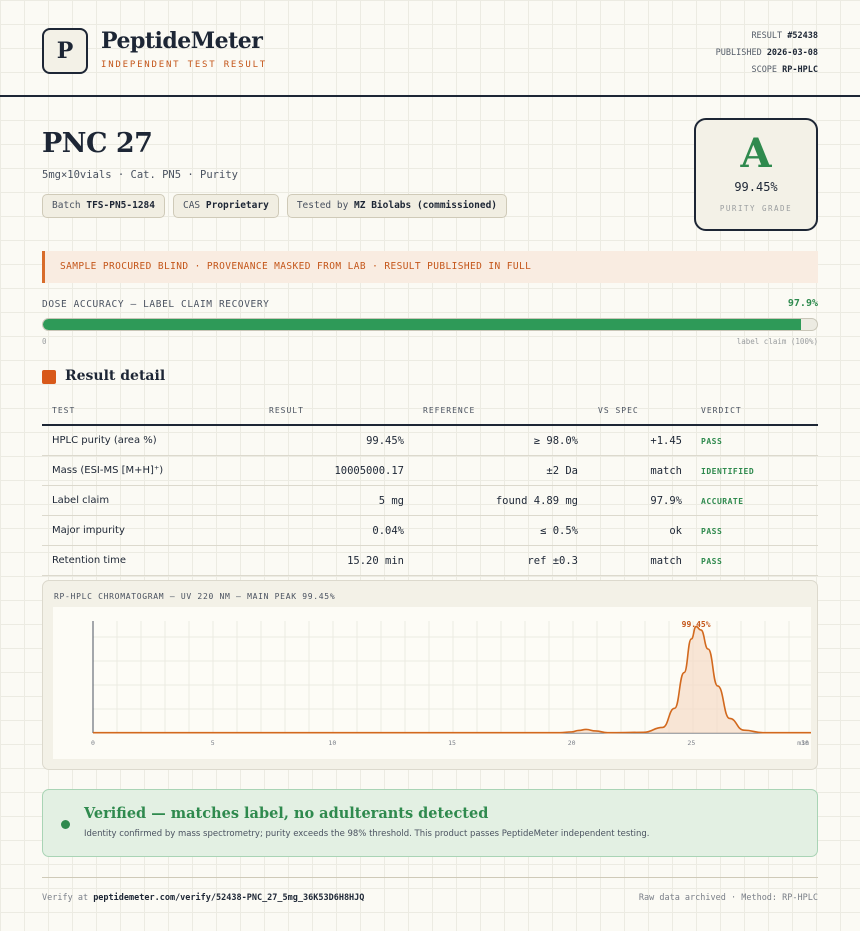 The width and height of the screenshot is (860, 931). What do you see at coordinates (728, 898) in the screenshot?
I see `footer-method: Raw data archived · Method: RP-HPLC` at bounding box center [728, 898].